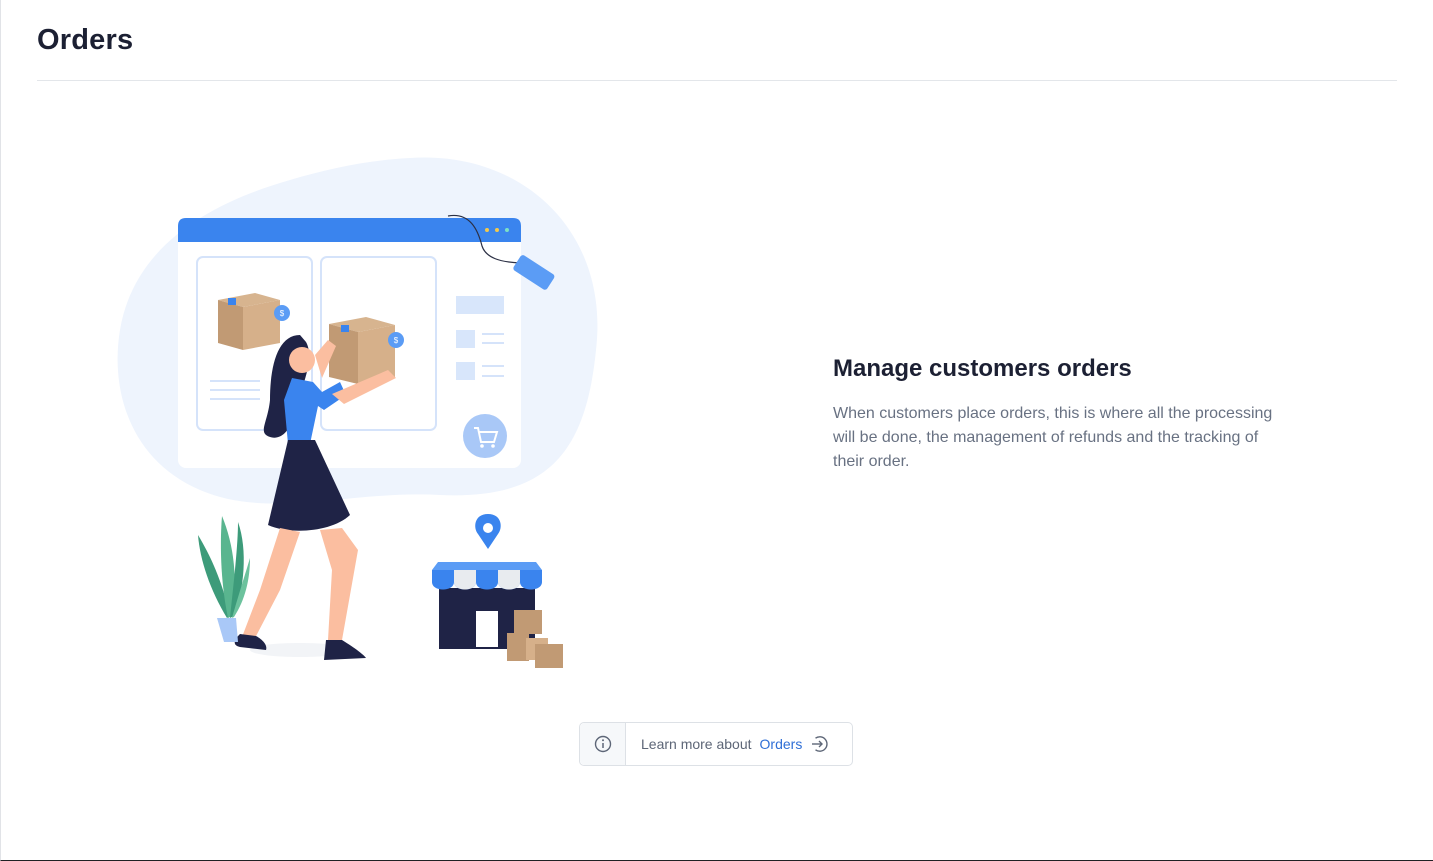 The height and width of the screenshot is (861, 1433). What do you see at coordinates (781, 744) in the screenshot?
I see `learn-more-link-label: Orders` at bounding box center [781, 744].